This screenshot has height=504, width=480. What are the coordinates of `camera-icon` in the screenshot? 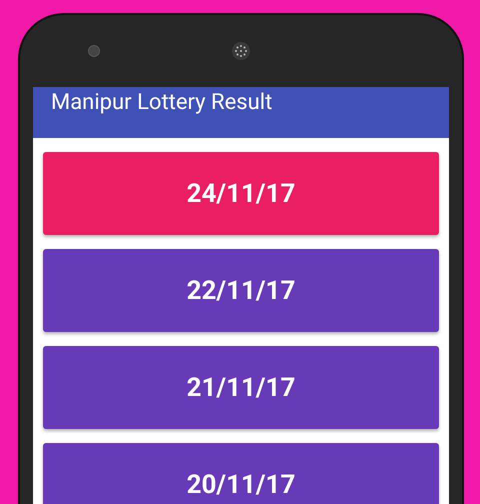 It's located at (94, 51).